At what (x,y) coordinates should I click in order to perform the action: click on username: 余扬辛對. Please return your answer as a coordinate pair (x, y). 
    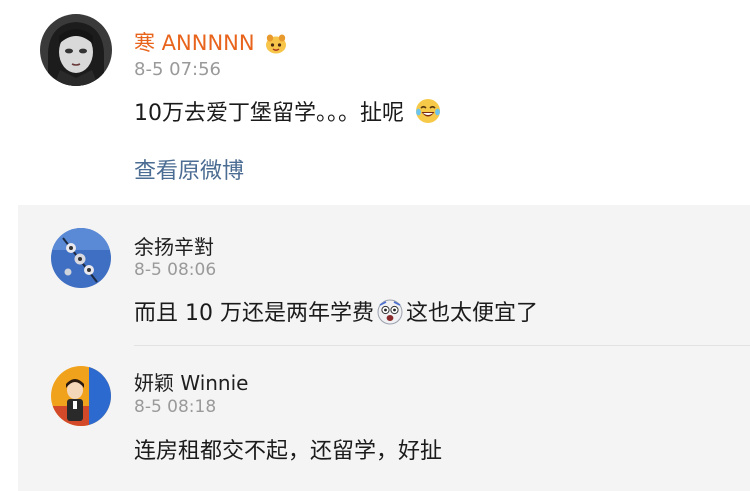
    Looking at the image, I should click on (174, 245).